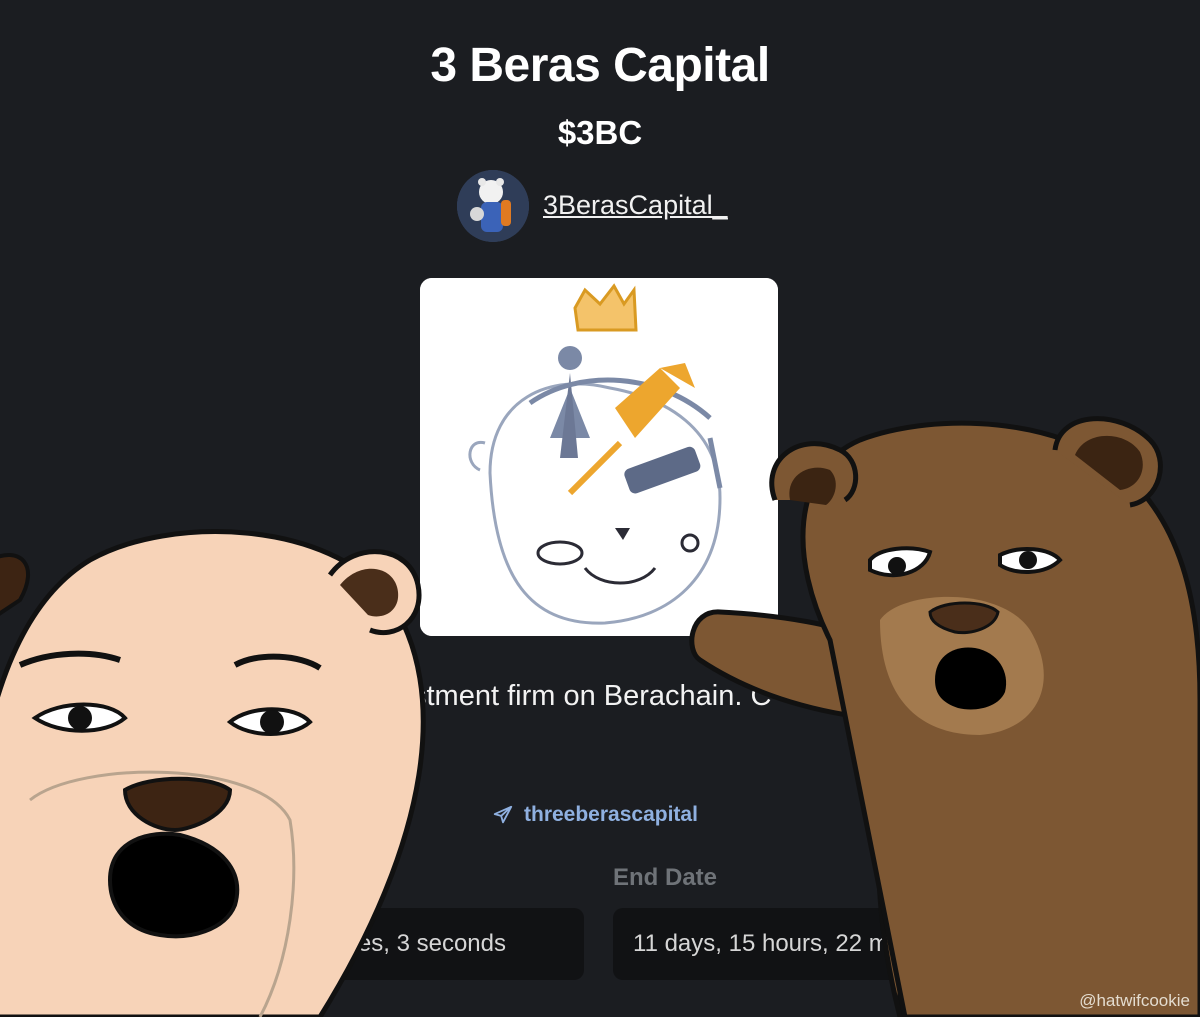 The width and height of the screenshot is (1200, 1017). Describe the element at coordinates (503, 814) in the screenshot. I see `telegram-icon` at that location.